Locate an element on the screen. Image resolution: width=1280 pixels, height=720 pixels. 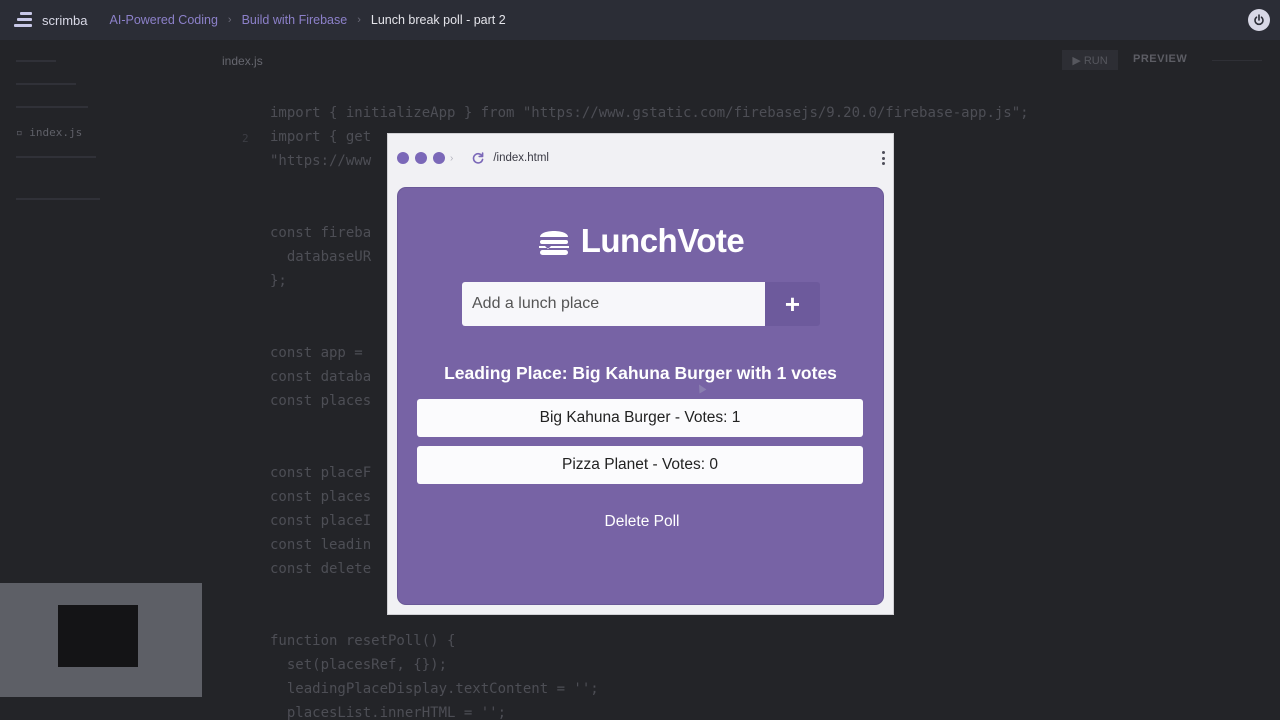
power-icon is located at coordinates (1259, 20).